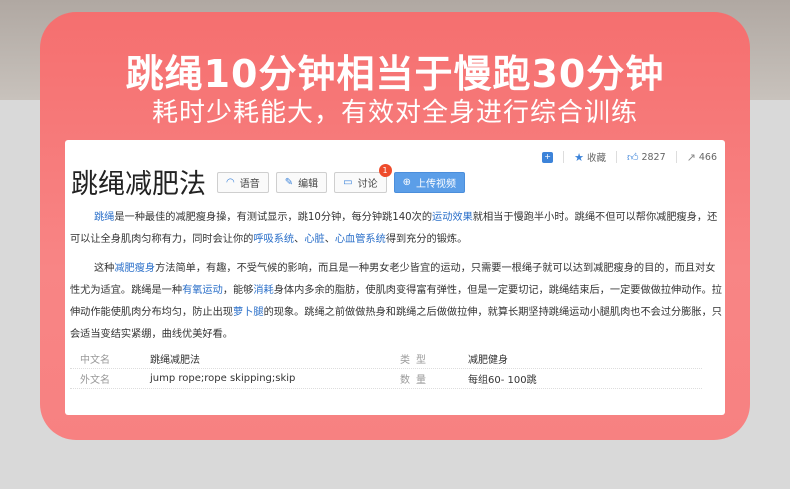 This screenshot has width=790, height=489. I want to click on article-actions: ◠ 语音 ✎ 编辑 ▭ 讨论 1 ⊕ 上传视频, so click(344, 178).